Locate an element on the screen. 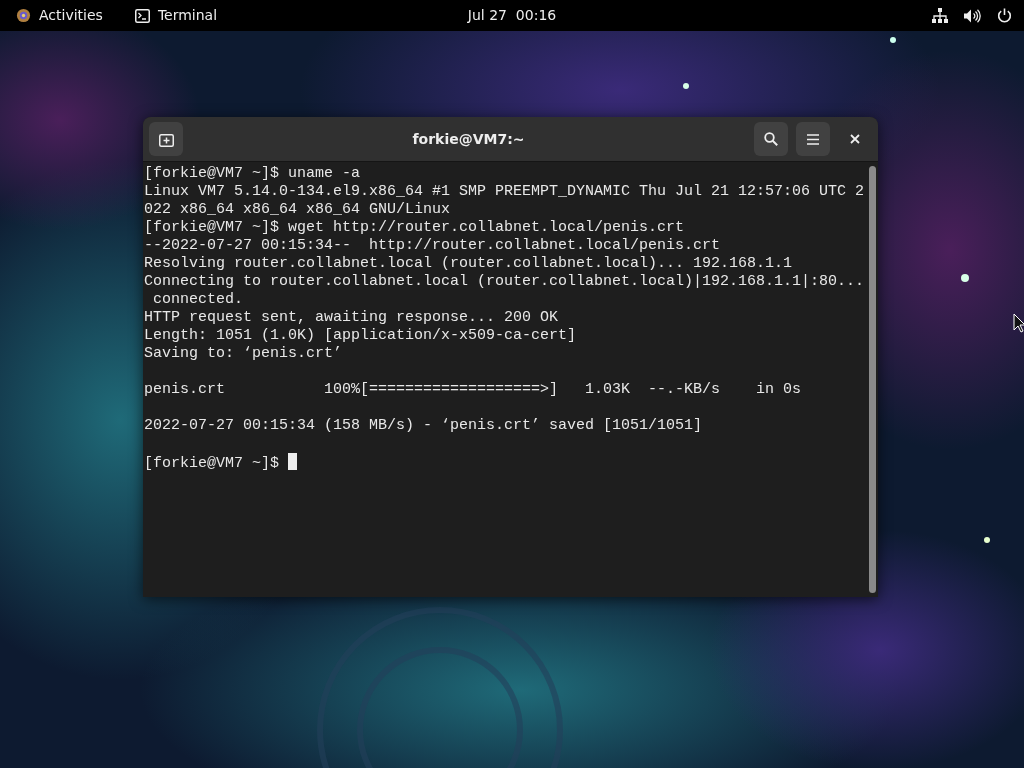 The image size is (1024, 768). menu-button is located at coordinates (813, 139).